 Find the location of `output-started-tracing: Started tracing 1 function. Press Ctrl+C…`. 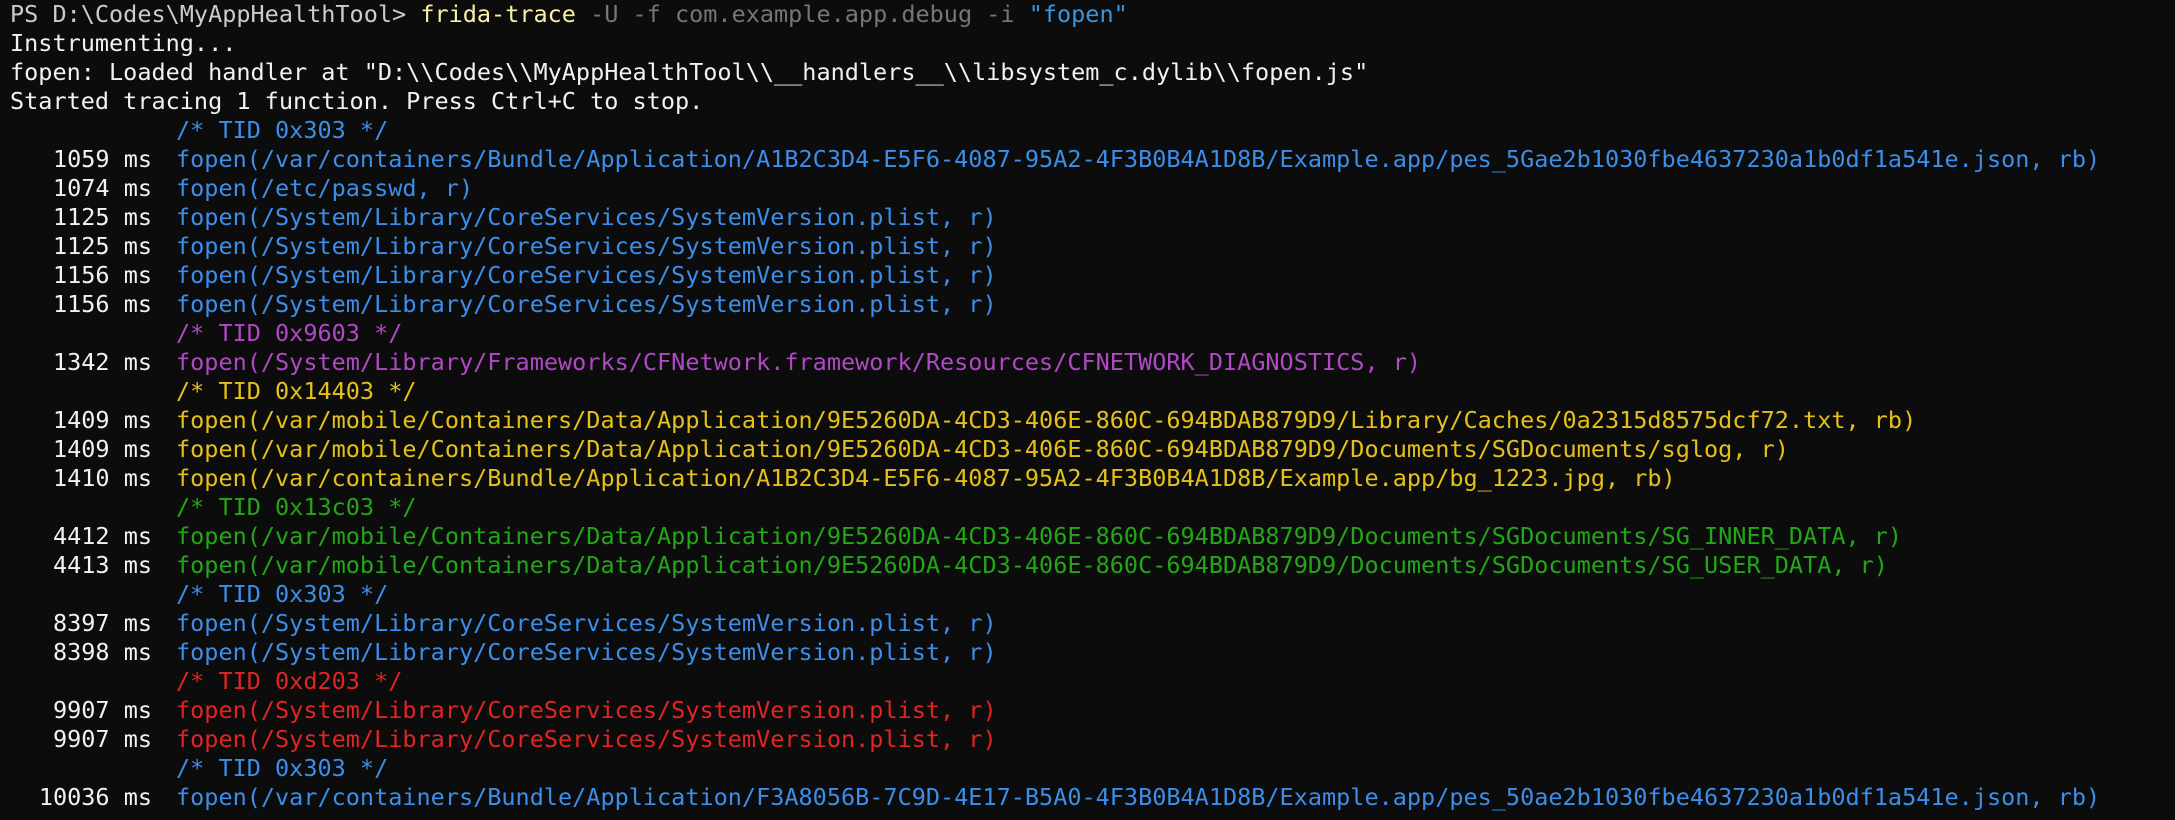

output-started-tracing: Started tracing 1 function. Press Ctrl+C… is located at coordinates (357, 101).